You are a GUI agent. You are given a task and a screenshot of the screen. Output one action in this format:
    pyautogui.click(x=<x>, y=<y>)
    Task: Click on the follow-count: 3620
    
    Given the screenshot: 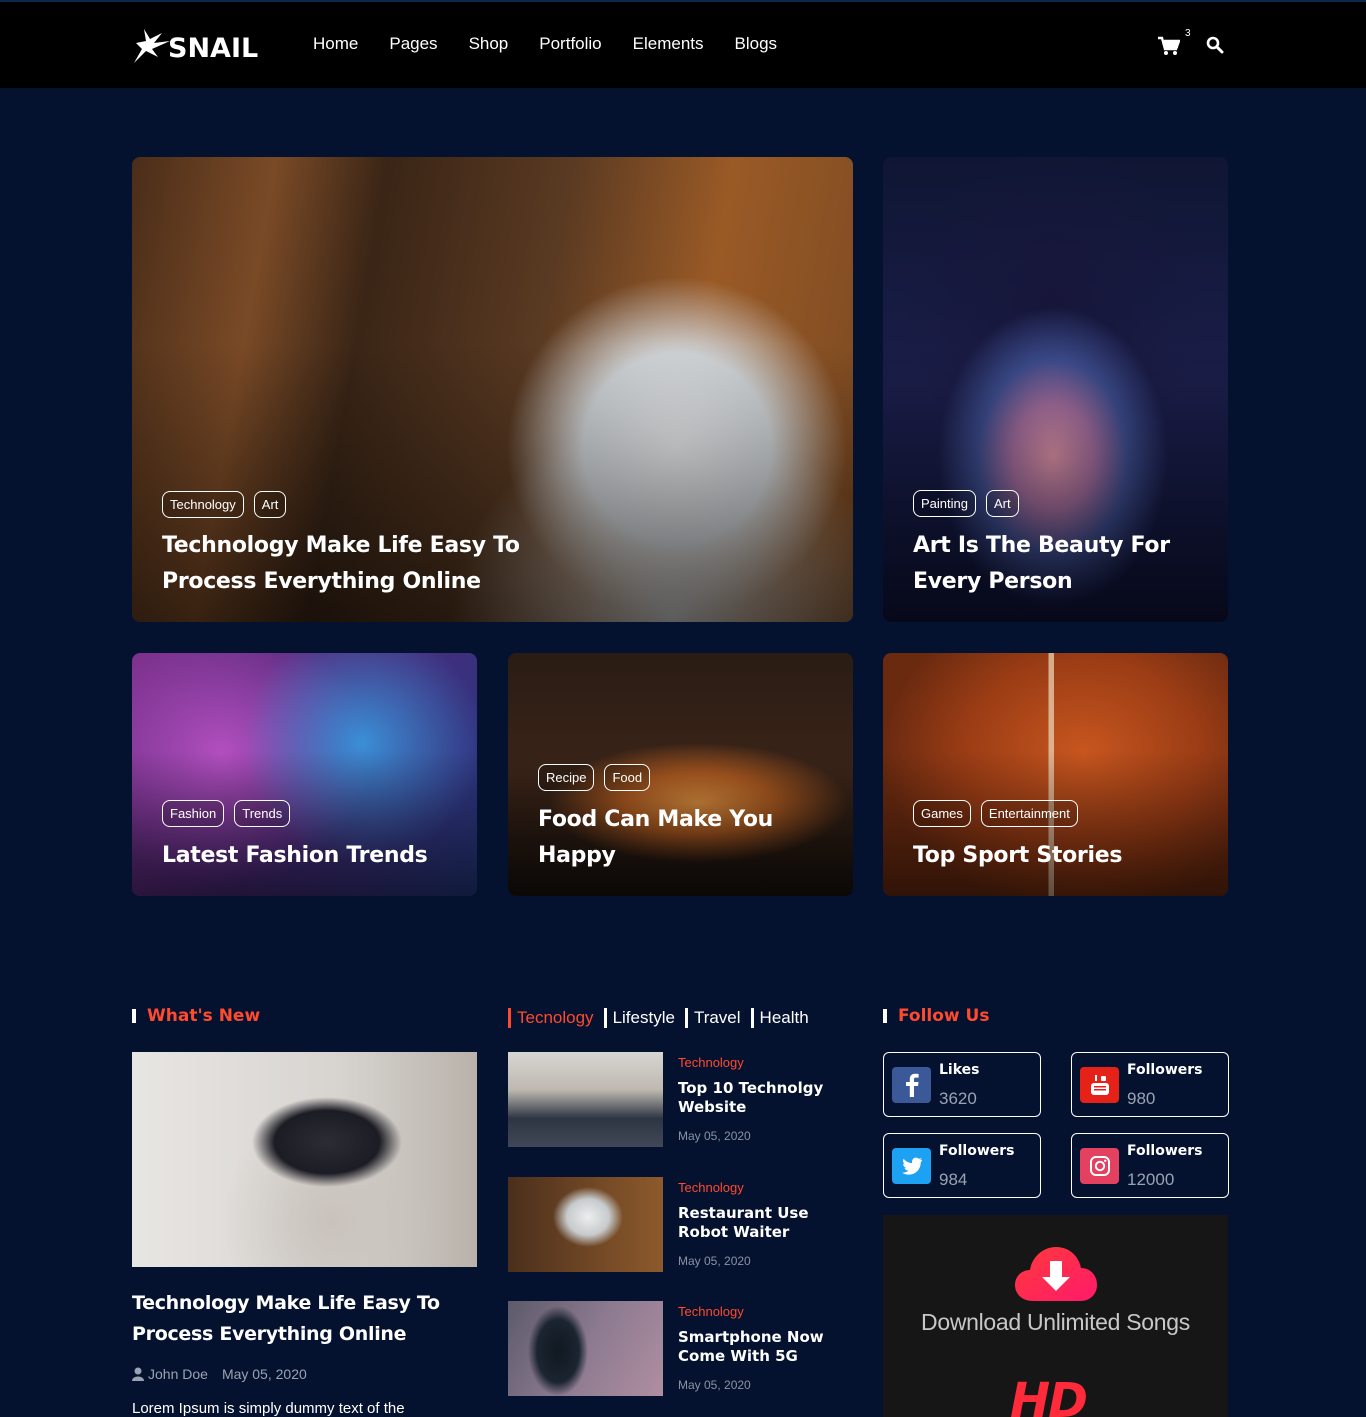 What is the action you would take?
    pyautogui.click(x=958, y=1098)
    